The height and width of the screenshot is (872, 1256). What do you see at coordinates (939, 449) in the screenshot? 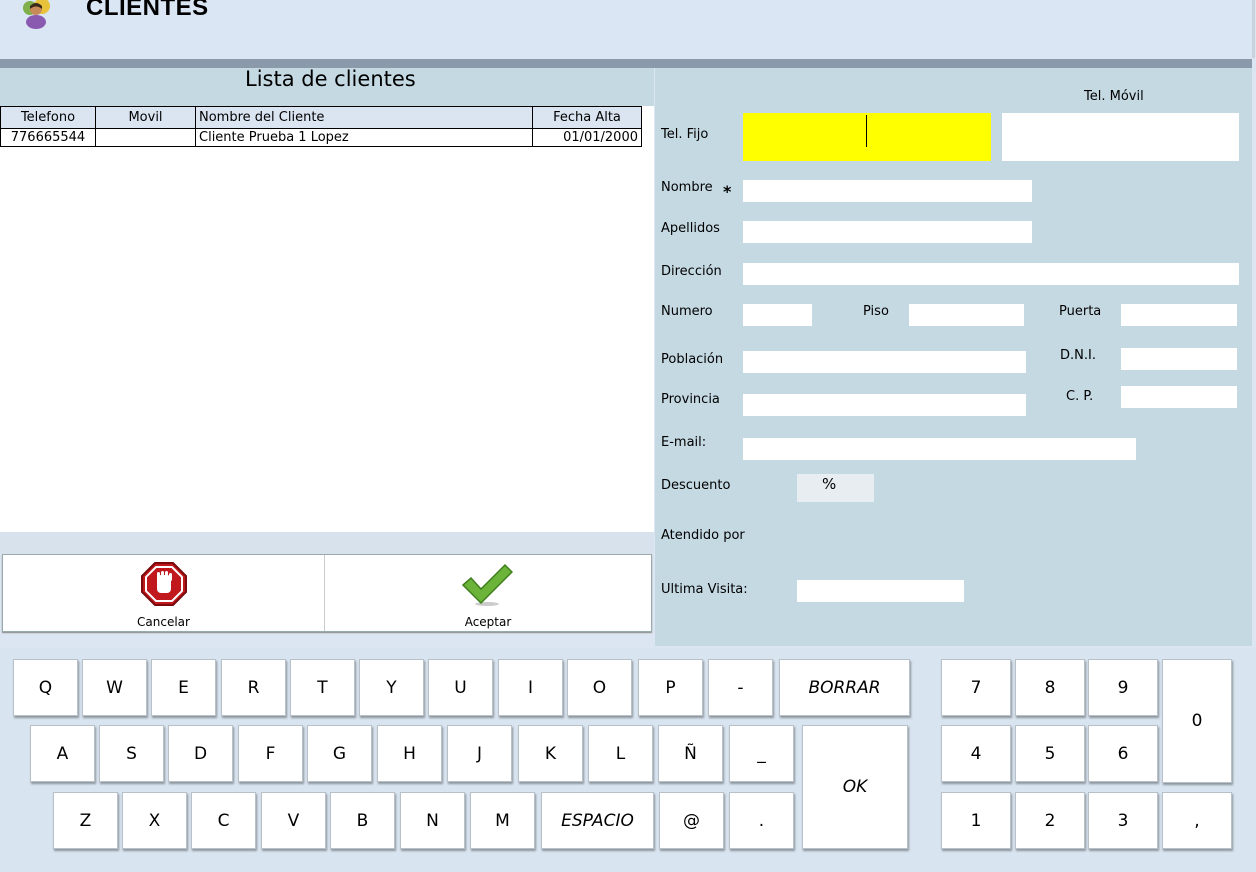
I see `email-input` at bounding box center [939, 449].